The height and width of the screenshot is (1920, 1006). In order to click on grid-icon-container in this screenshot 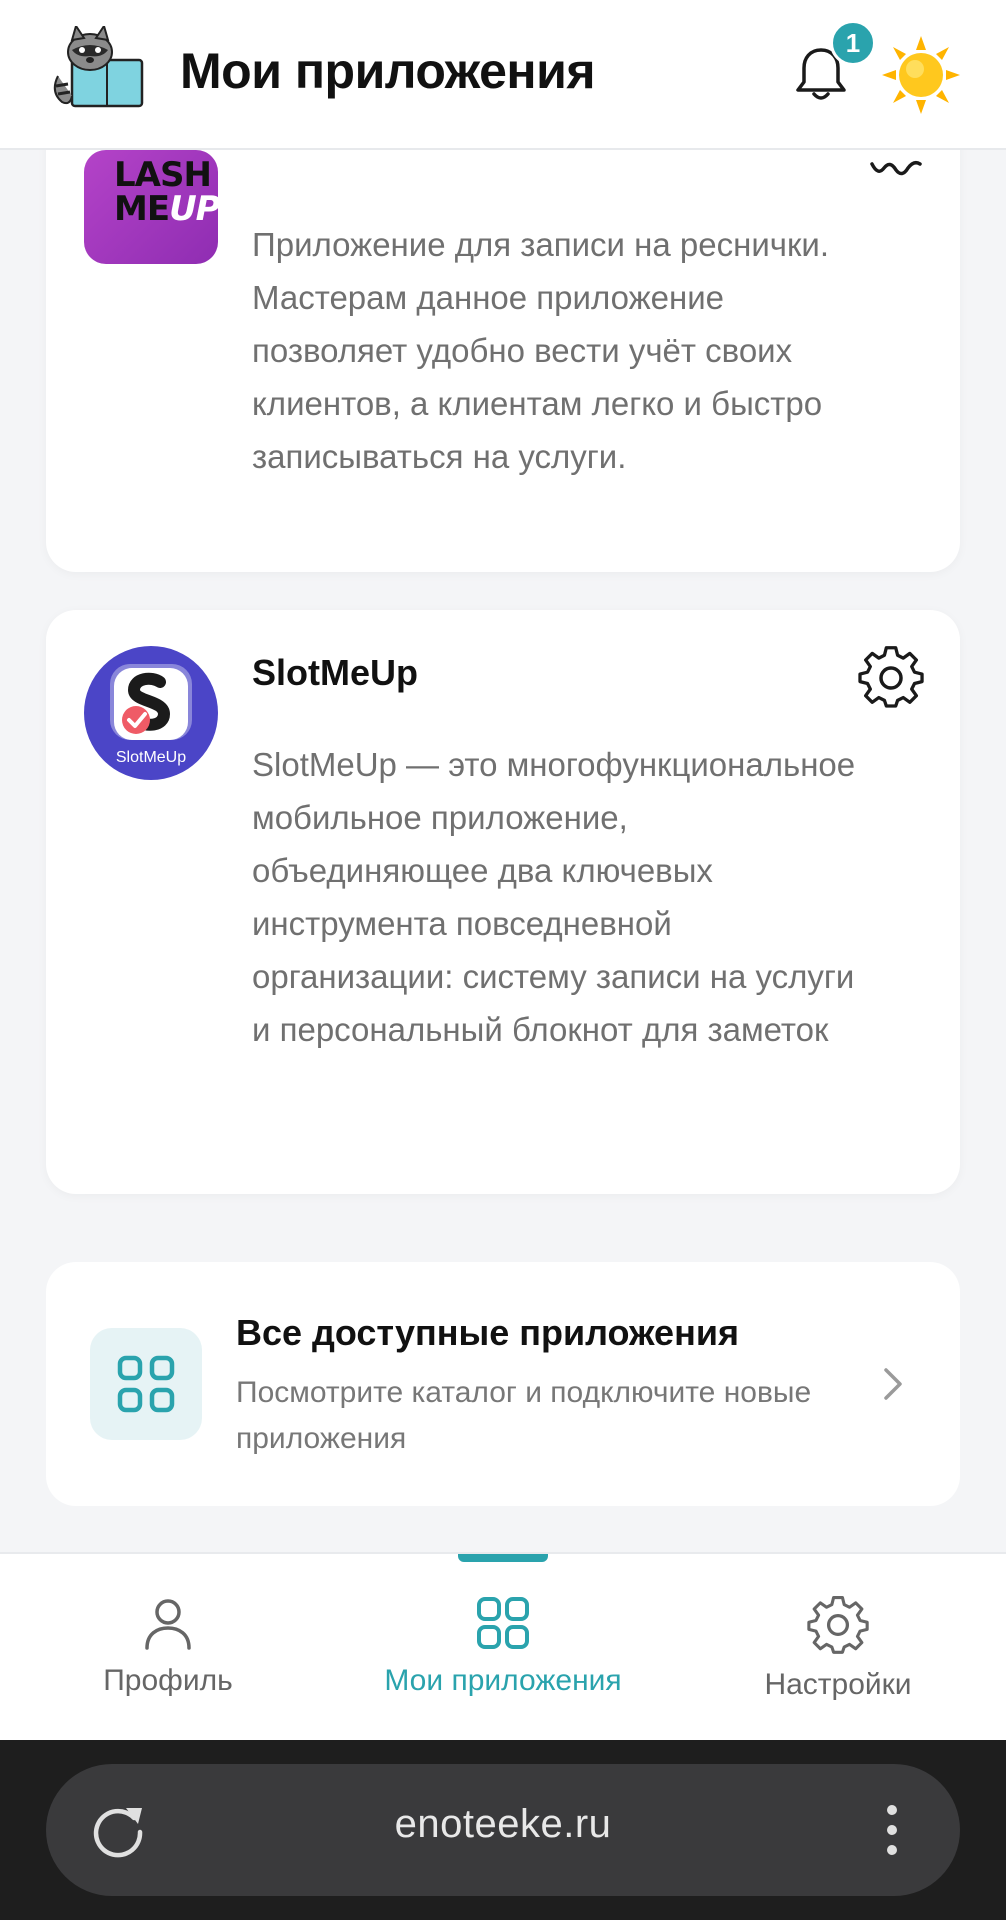, I will do `click(146, 1384)`.